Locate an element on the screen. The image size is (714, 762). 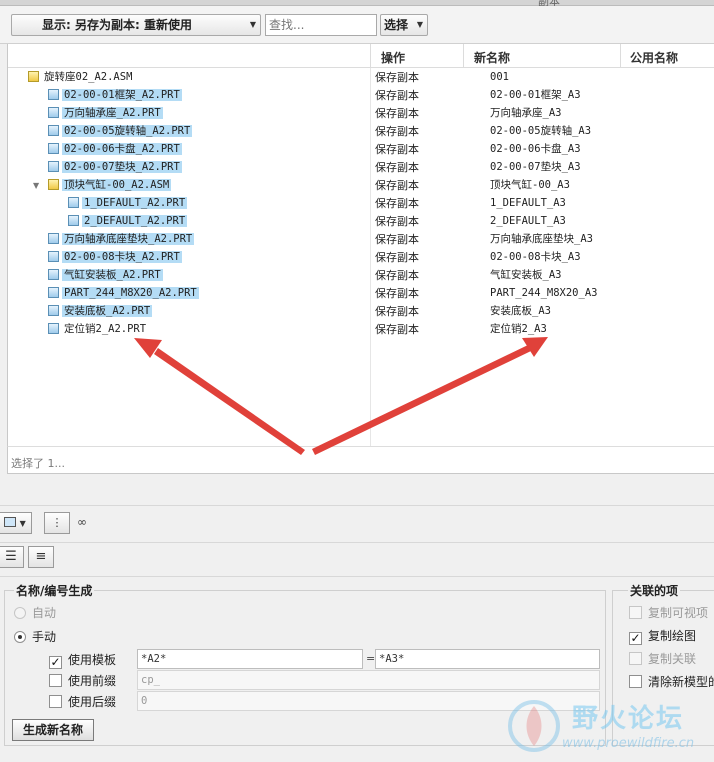
toolbar: 显示: 另存为副本: 重新使用 ▼ 选择 ▼ is located at coordinates (357, 25).